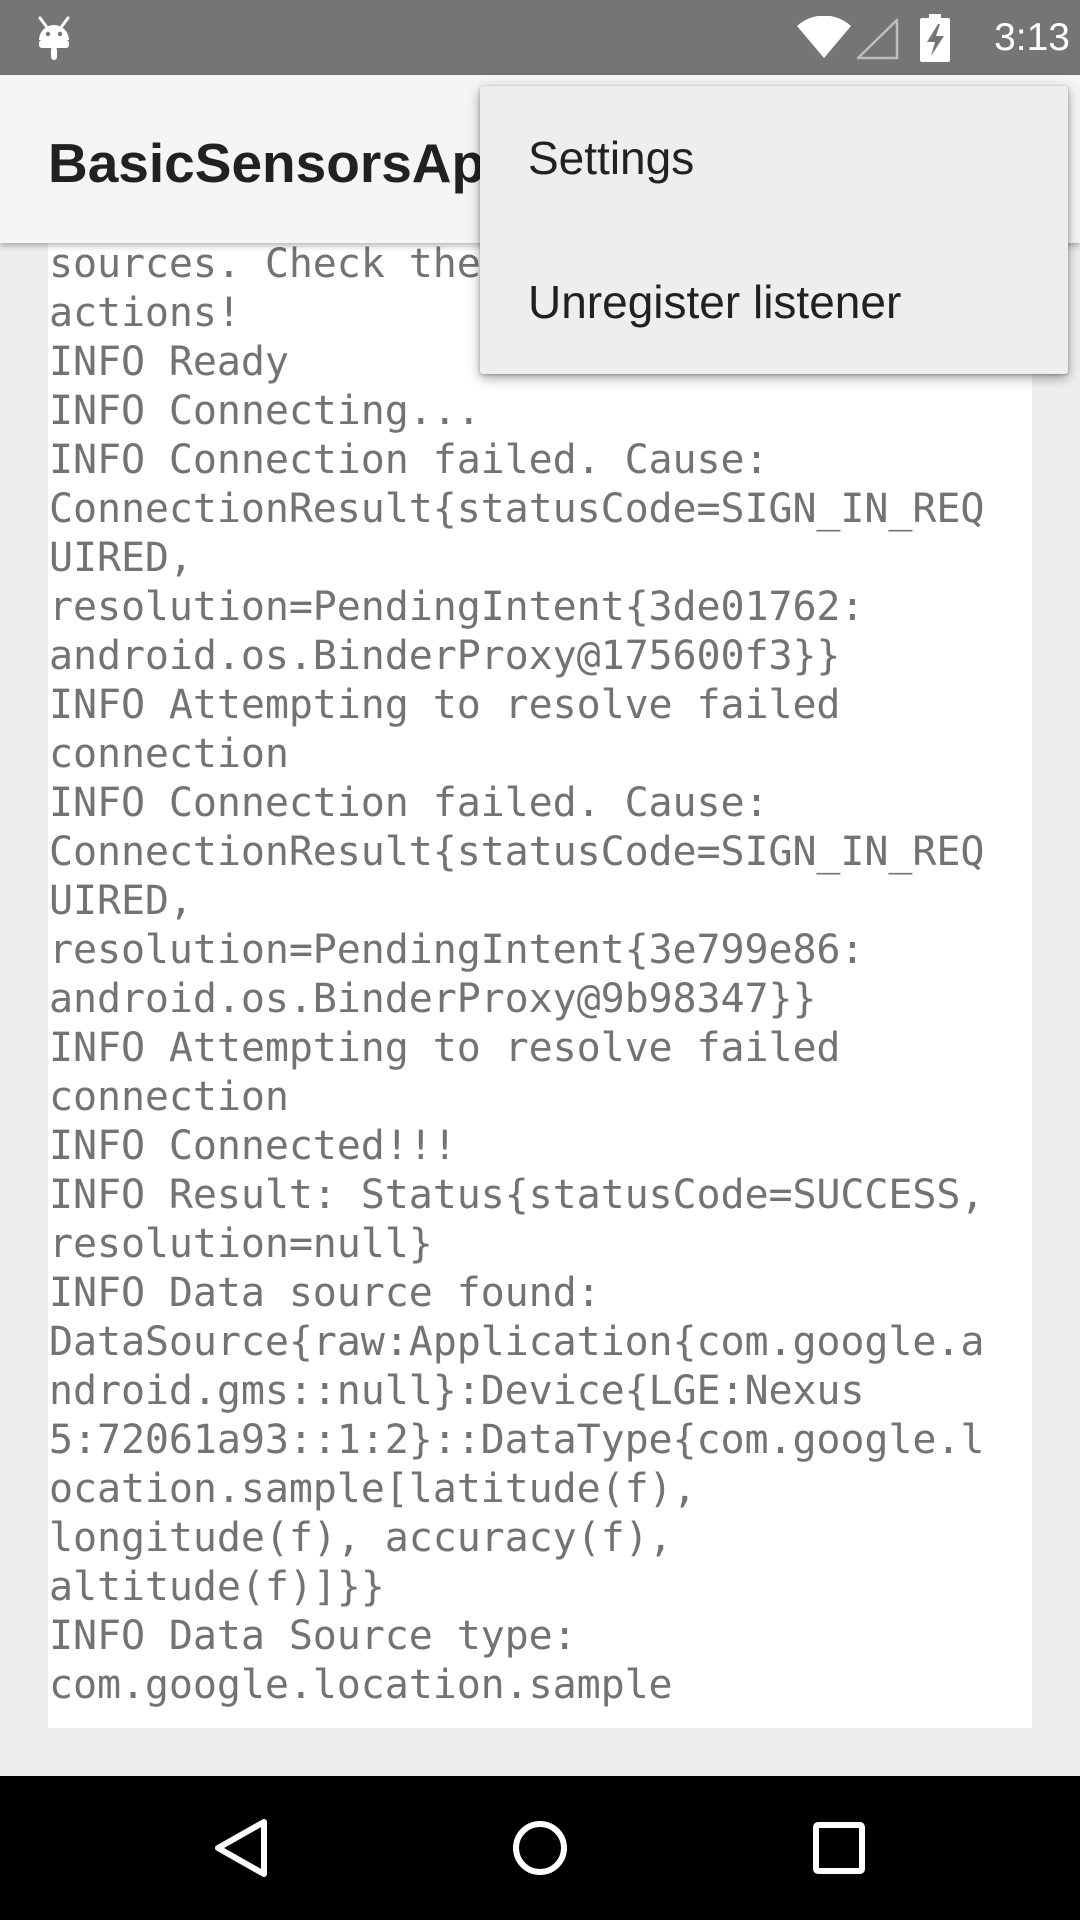 This screenshot has width=1080, height=1920. I want to click on recents-icon, so click(839, 1848).